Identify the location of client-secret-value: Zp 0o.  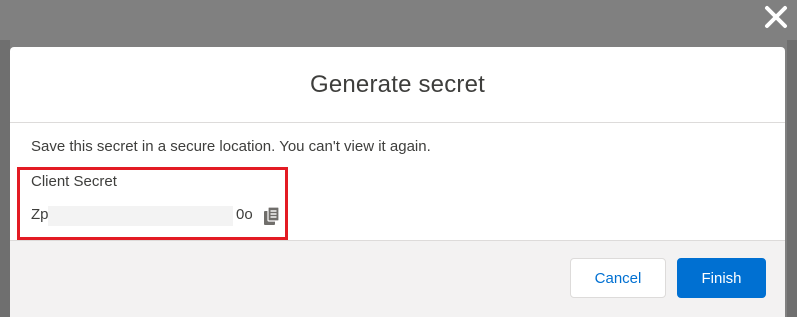
(161, 216).